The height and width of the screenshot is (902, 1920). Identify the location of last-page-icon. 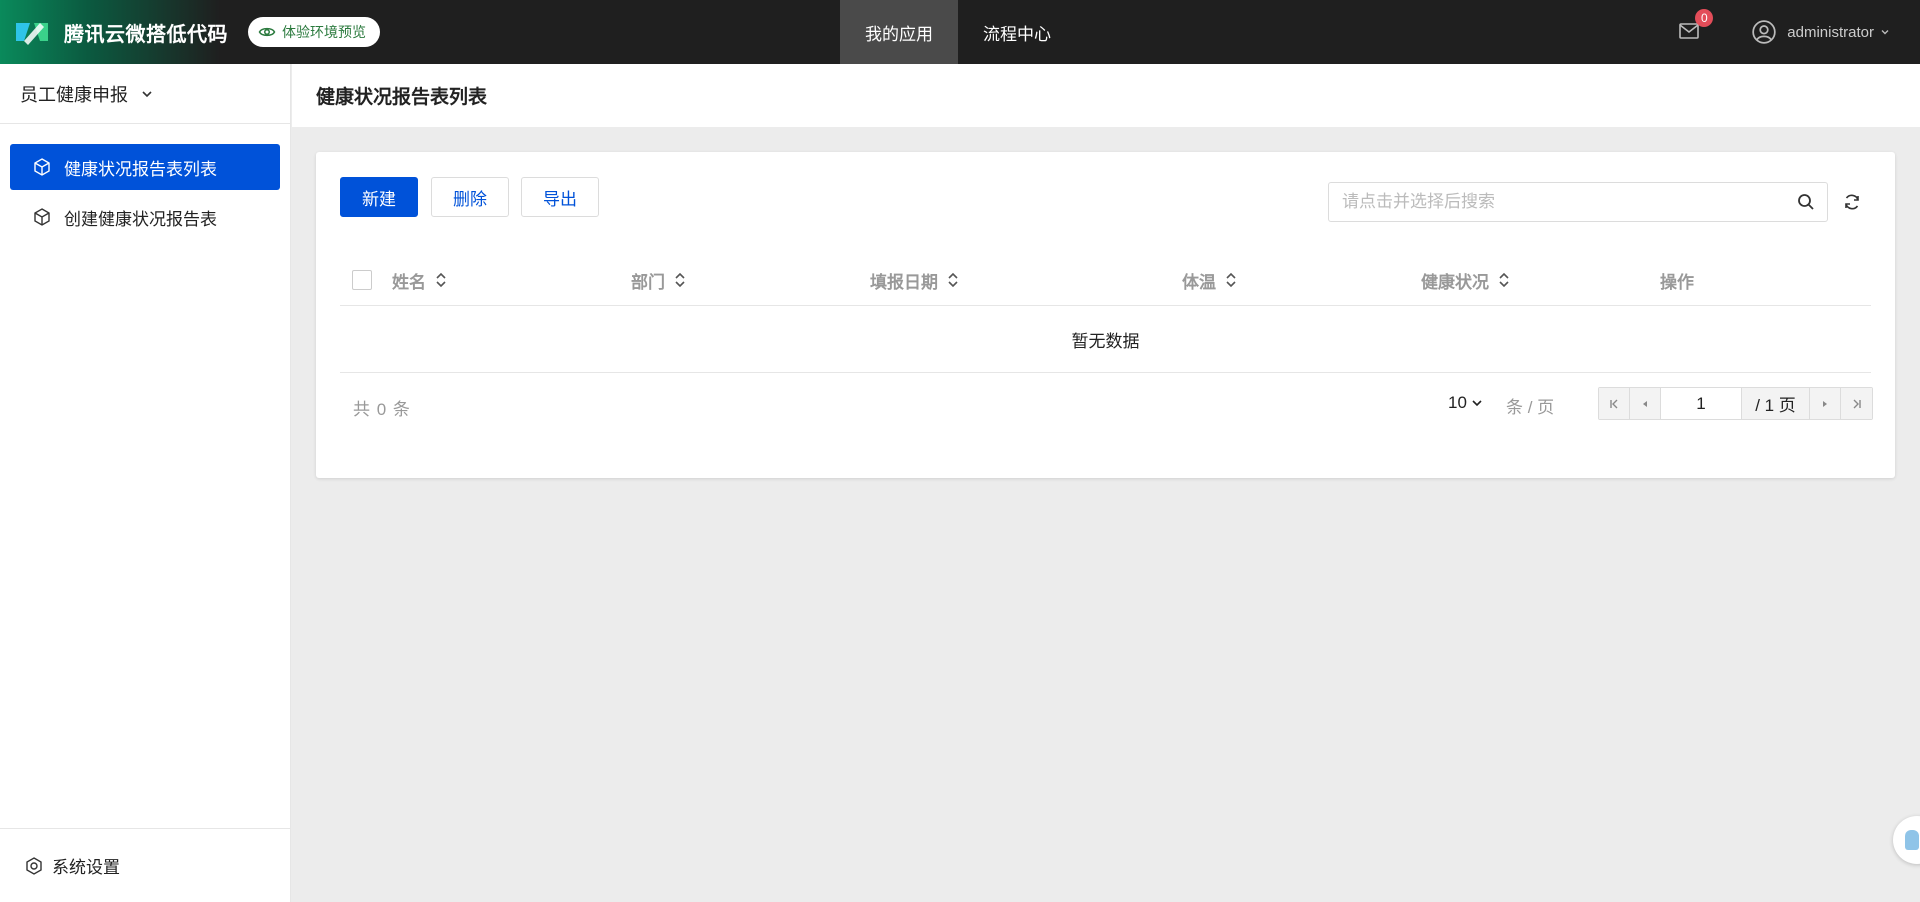
(1857, 403).